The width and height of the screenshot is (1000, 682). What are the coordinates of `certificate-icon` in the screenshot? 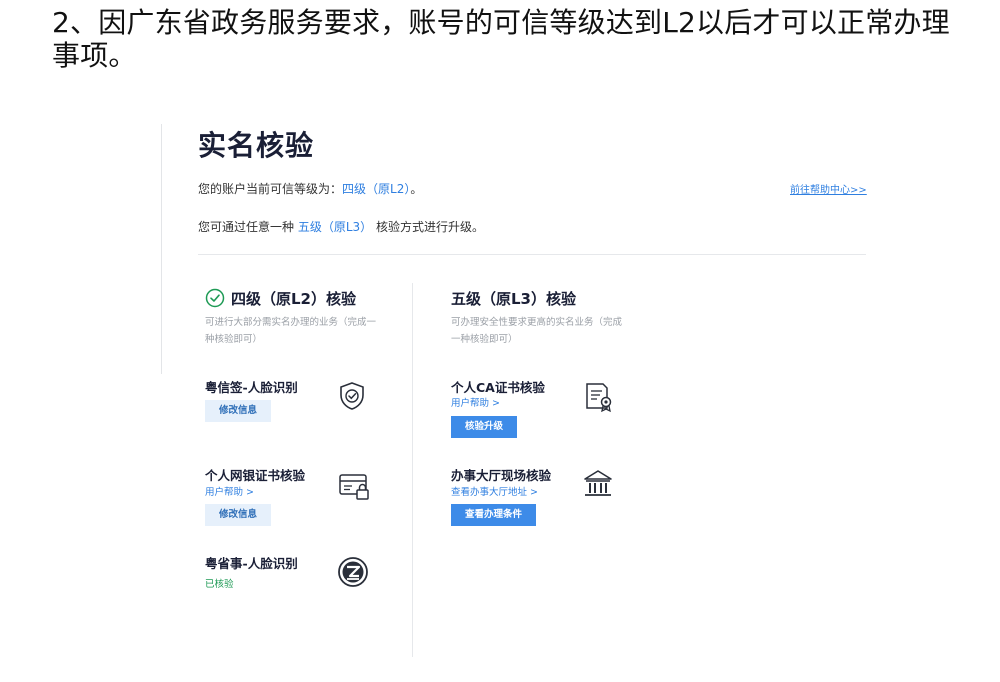 It's located at (599, 398).